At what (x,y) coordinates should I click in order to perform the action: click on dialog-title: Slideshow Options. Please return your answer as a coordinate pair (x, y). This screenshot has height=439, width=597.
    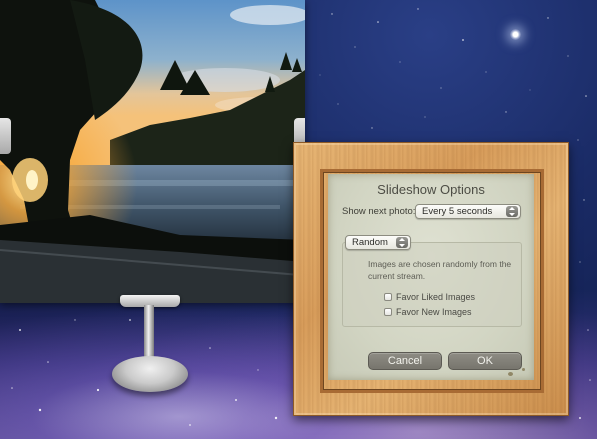
    Looking at the image, I should click on (431, 189).